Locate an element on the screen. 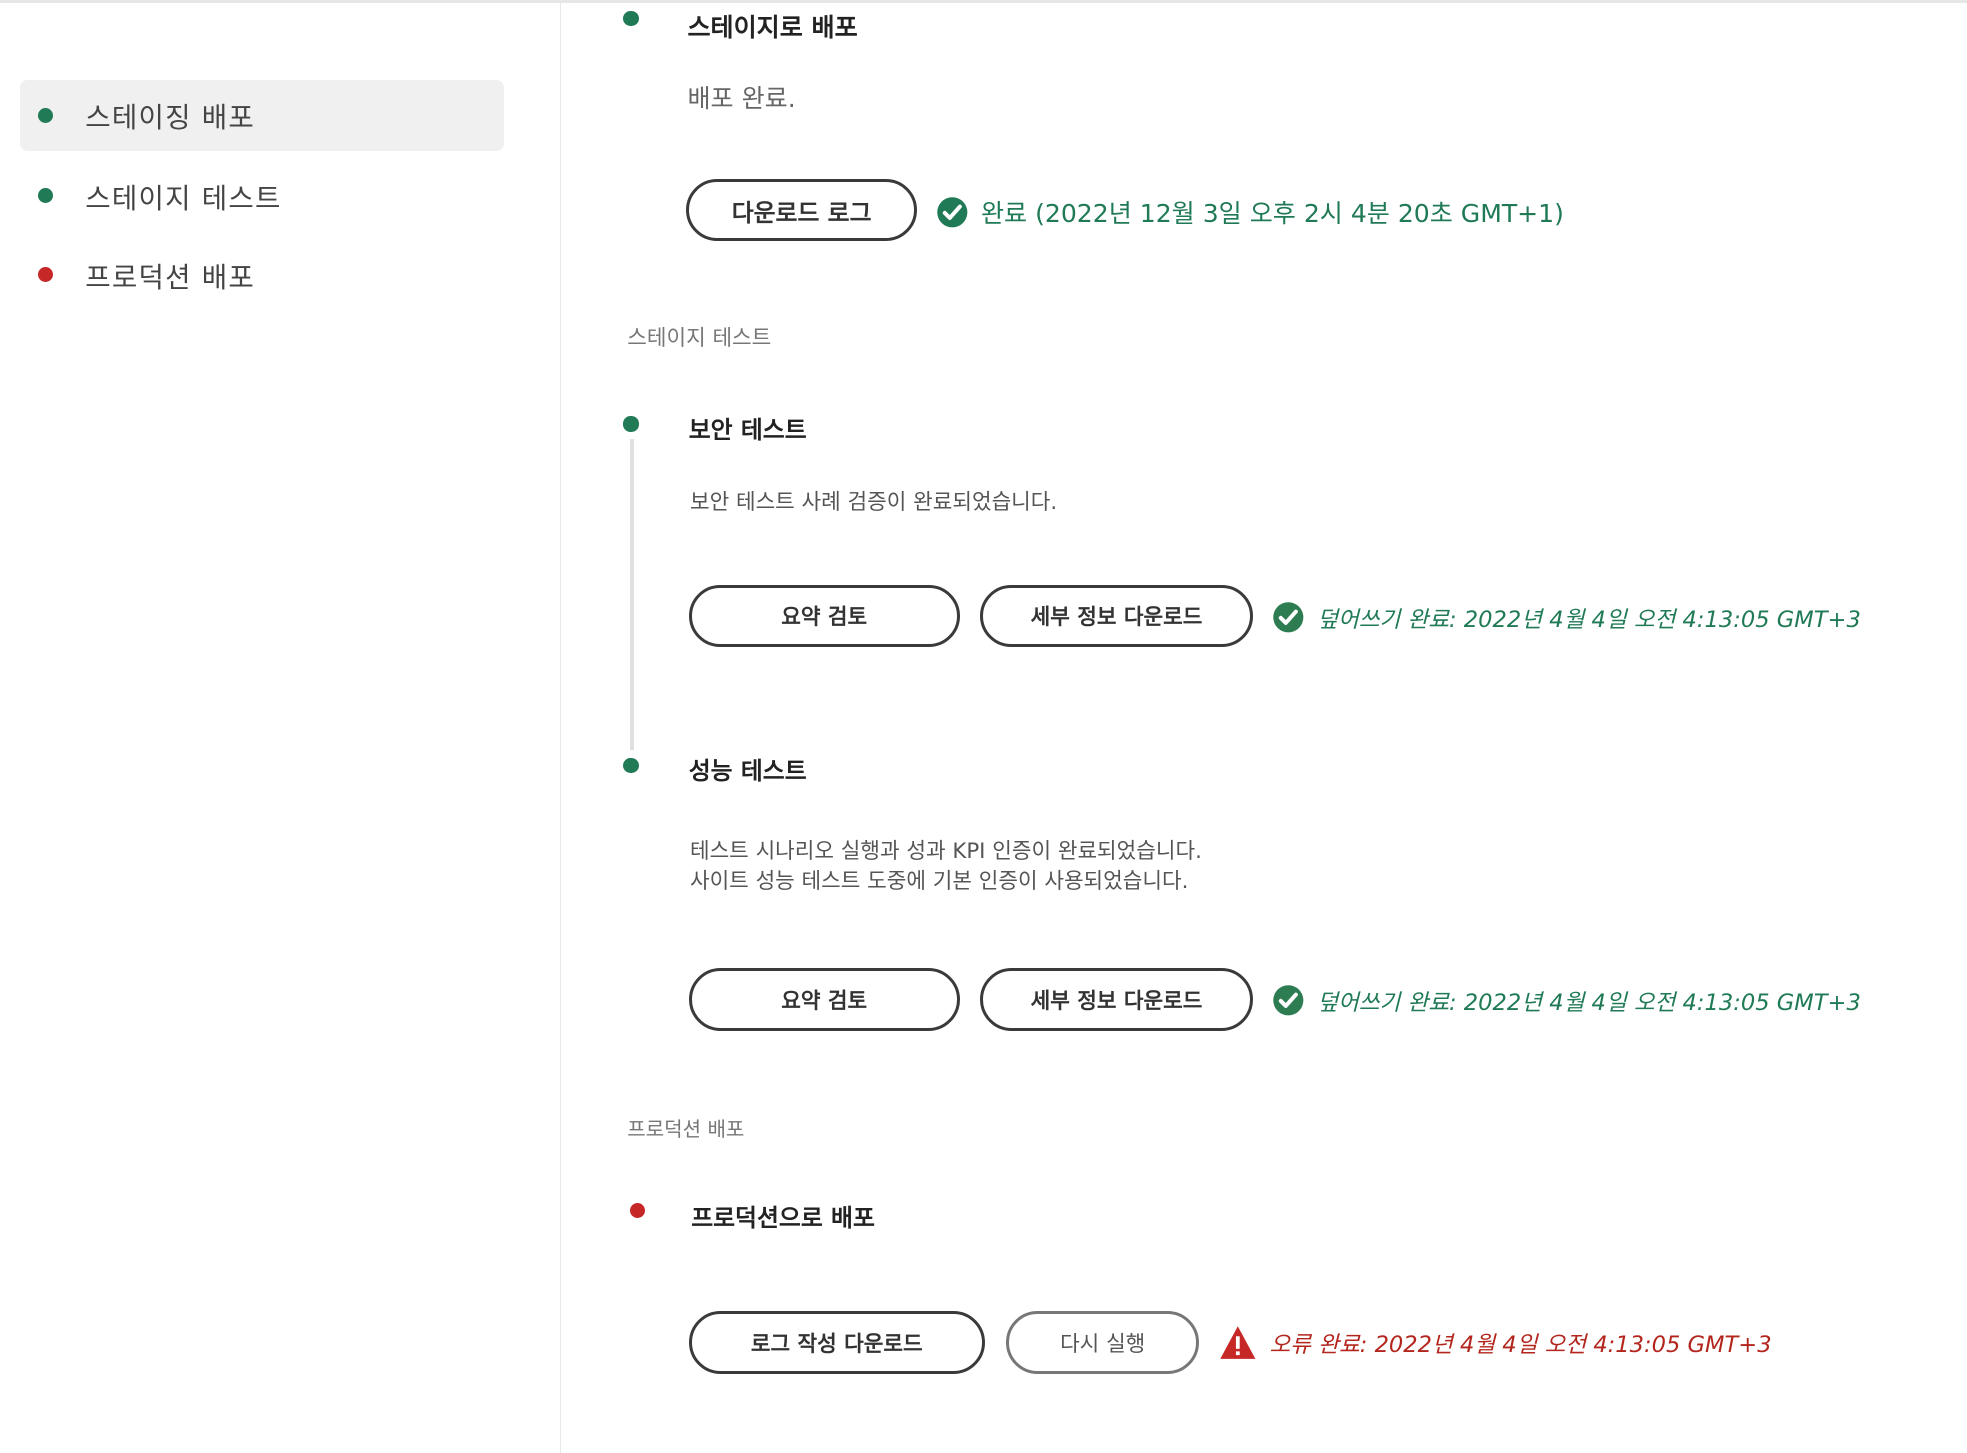 This screenshot has width=1967, height=1453. performance-test-status: 덮어쓰기 완료: 2022년 4월 4일 오전 4:13:05 GMT+3 is located at coordinates (1566, 1000).